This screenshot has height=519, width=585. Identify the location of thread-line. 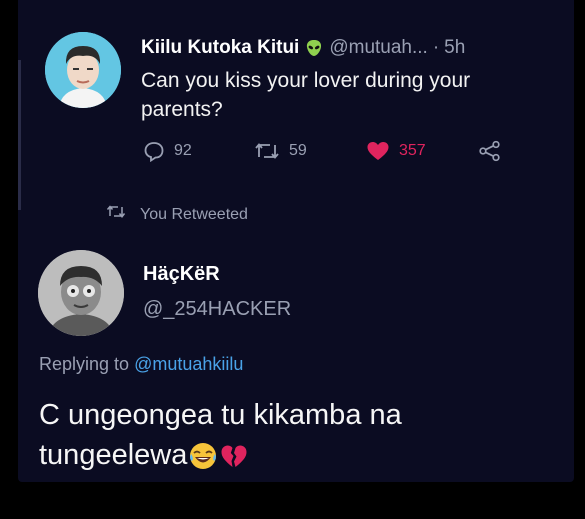
(19, 135).